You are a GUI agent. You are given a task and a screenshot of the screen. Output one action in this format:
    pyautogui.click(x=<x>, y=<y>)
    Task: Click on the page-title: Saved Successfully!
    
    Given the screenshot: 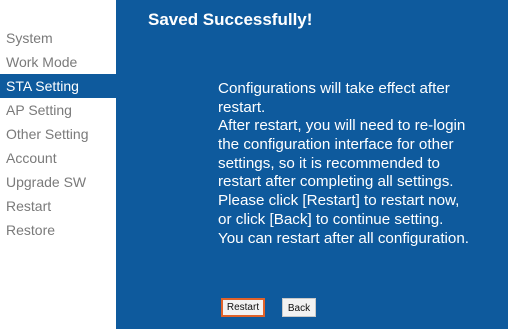 What is the action you would take?
    pyautogui.click(x=230, y=19)
    